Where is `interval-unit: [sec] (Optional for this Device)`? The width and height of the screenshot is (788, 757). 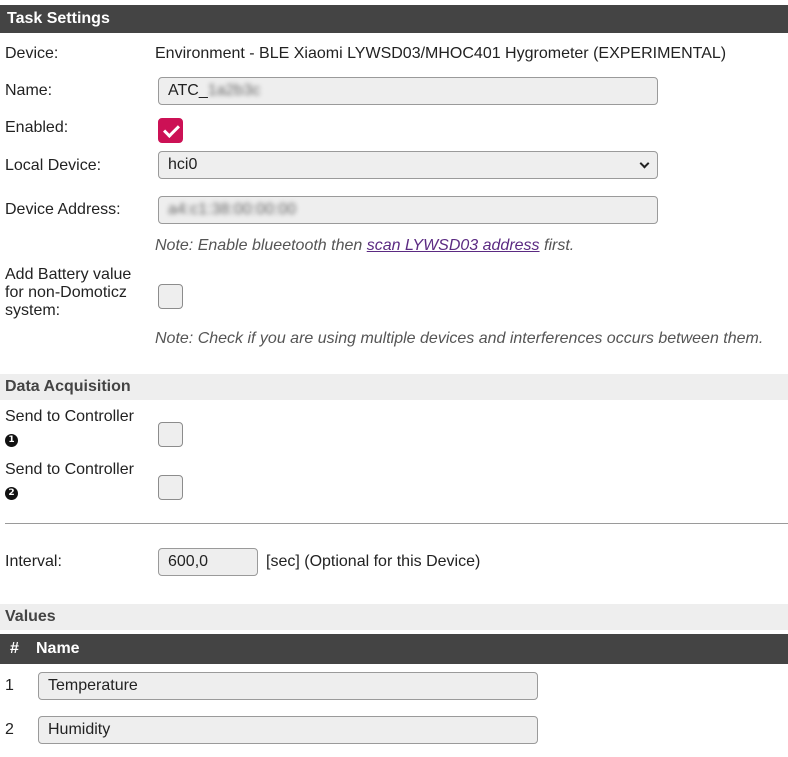
interval-unit: [sec] (Optional for this Device) is located at coordinates (373, 561).